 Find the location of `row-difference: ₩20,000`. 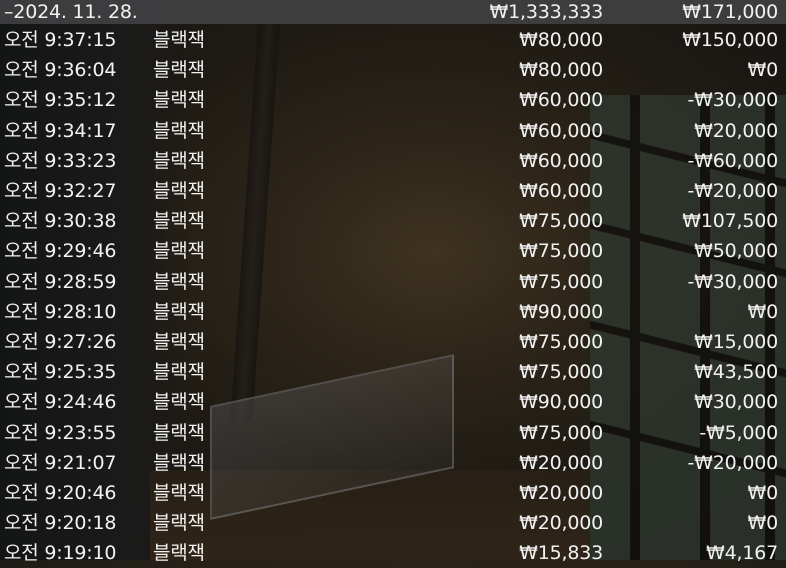

row-difference: ₩20,000 is located at coordinates (736, 130).